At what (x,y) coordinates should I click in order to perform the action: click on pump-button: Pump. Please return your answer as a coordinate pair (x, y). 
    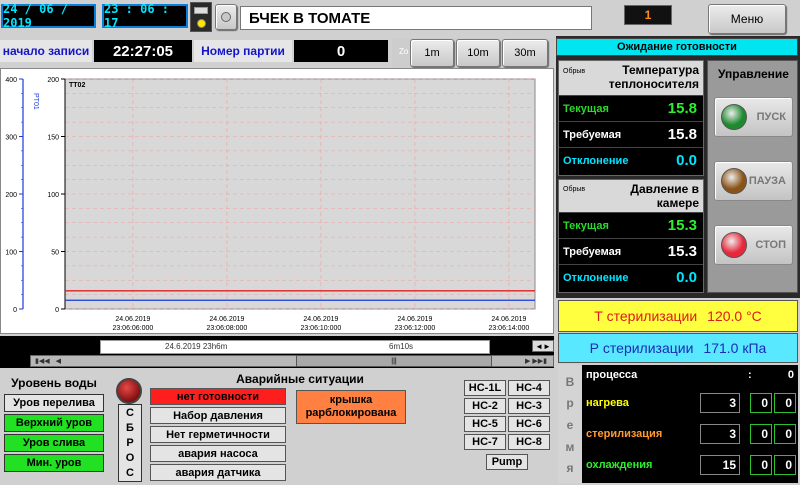
    Looking at the image, I should click on (507, 462).